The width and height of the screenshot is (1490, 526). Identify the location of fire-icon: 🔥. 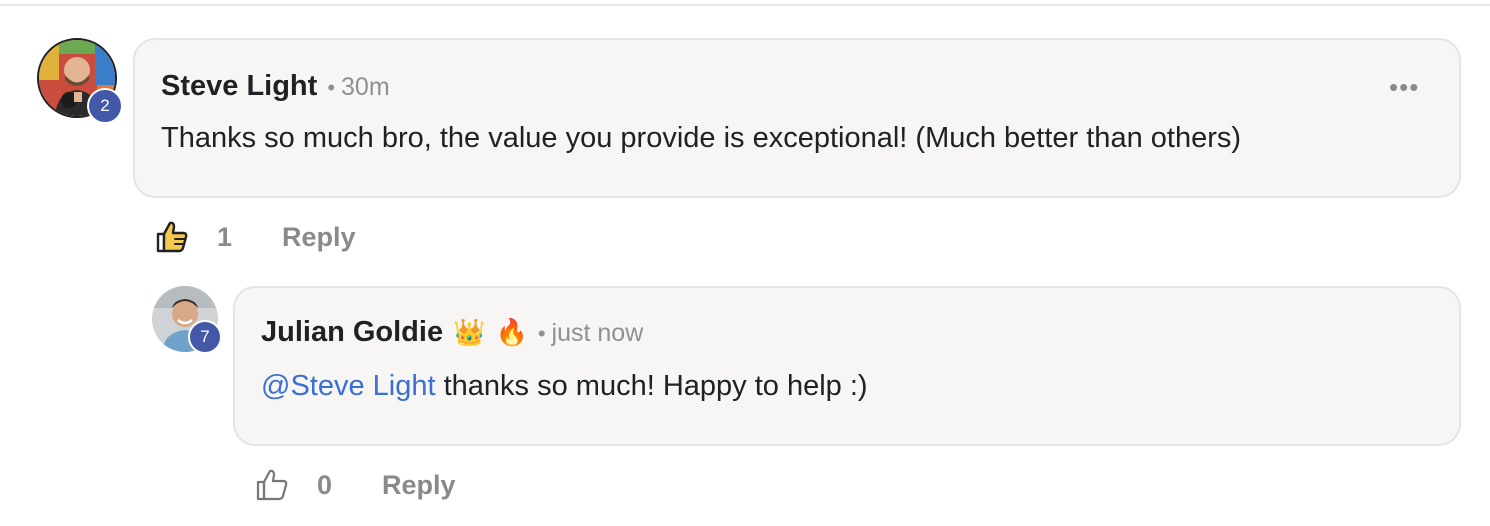
(511, 333).